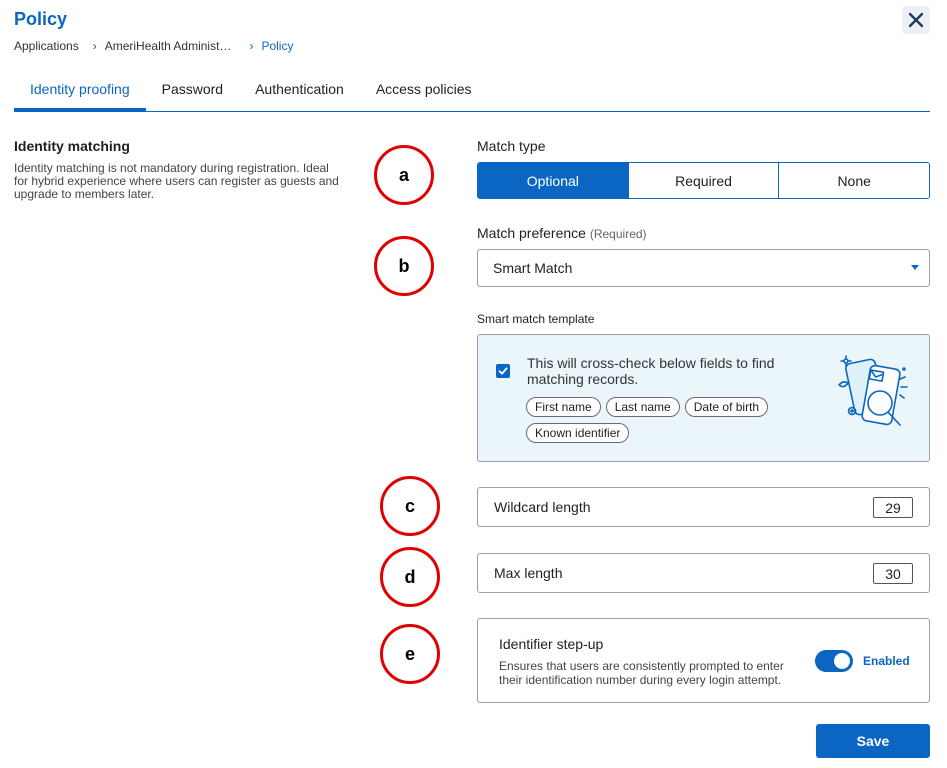 This screenshot has width=947, height=768. I want to click on toggle-status-label: Enabled, so click(886, 661).